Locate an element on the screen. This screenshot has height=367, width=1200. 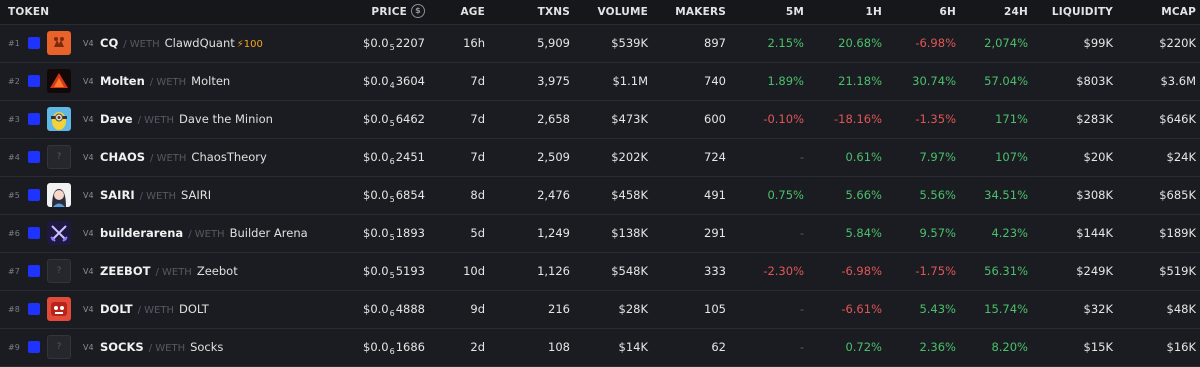
change-6h: -6.98% is located at coordinates (935, 43).